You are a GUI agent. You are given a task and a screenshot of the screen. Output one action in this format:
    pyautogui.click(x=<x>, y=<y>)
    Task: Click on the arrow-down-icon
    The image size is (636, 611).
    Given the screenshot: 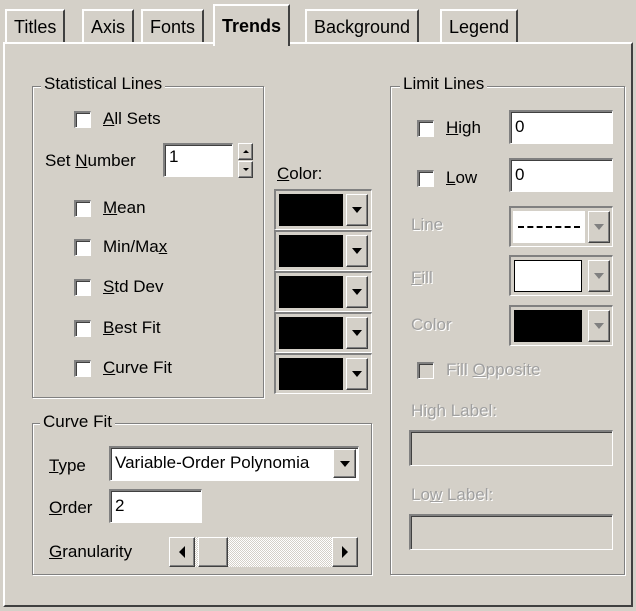 What is the action you would take?
    pyautogui.click(x=245, y=169)
    